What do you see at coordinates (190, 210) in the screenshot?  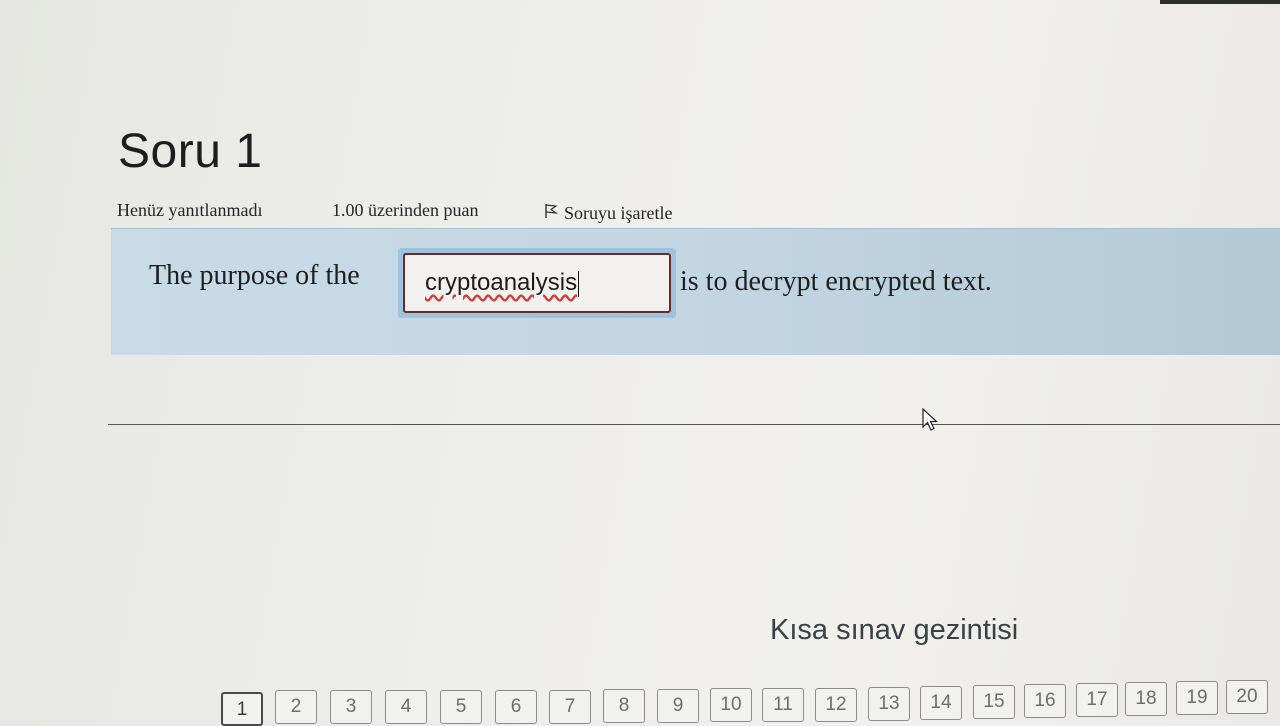 I see `answer-status: Henüz yanıtlanmadı` at bounding box center [190, 210].